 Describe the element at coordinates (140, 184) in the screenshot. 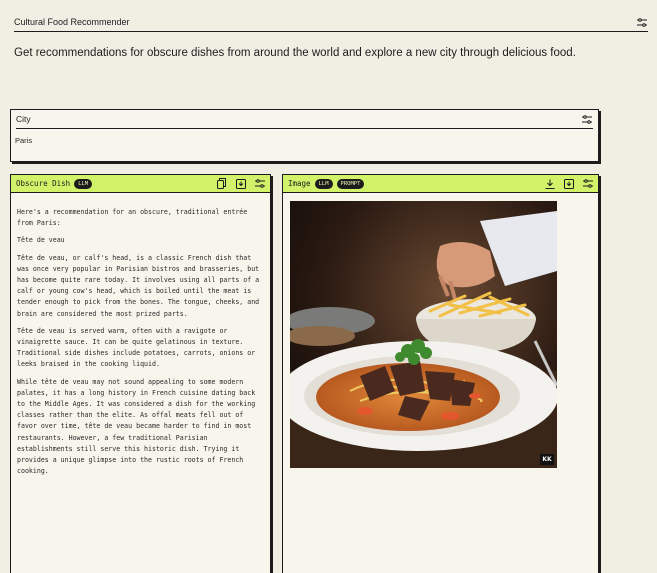

I see `obscure-dish-header: Obscure Dish LLM` at that location.